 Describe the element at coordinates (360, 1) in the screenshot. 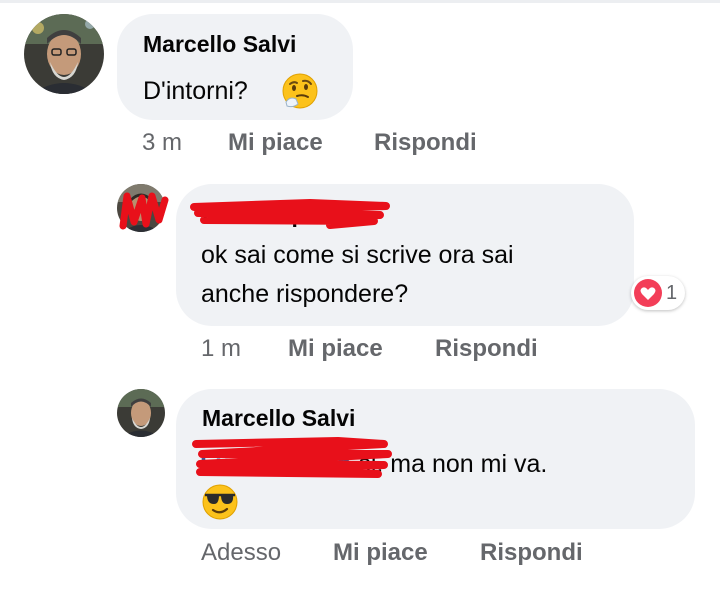

I see `top-divider` at that location.